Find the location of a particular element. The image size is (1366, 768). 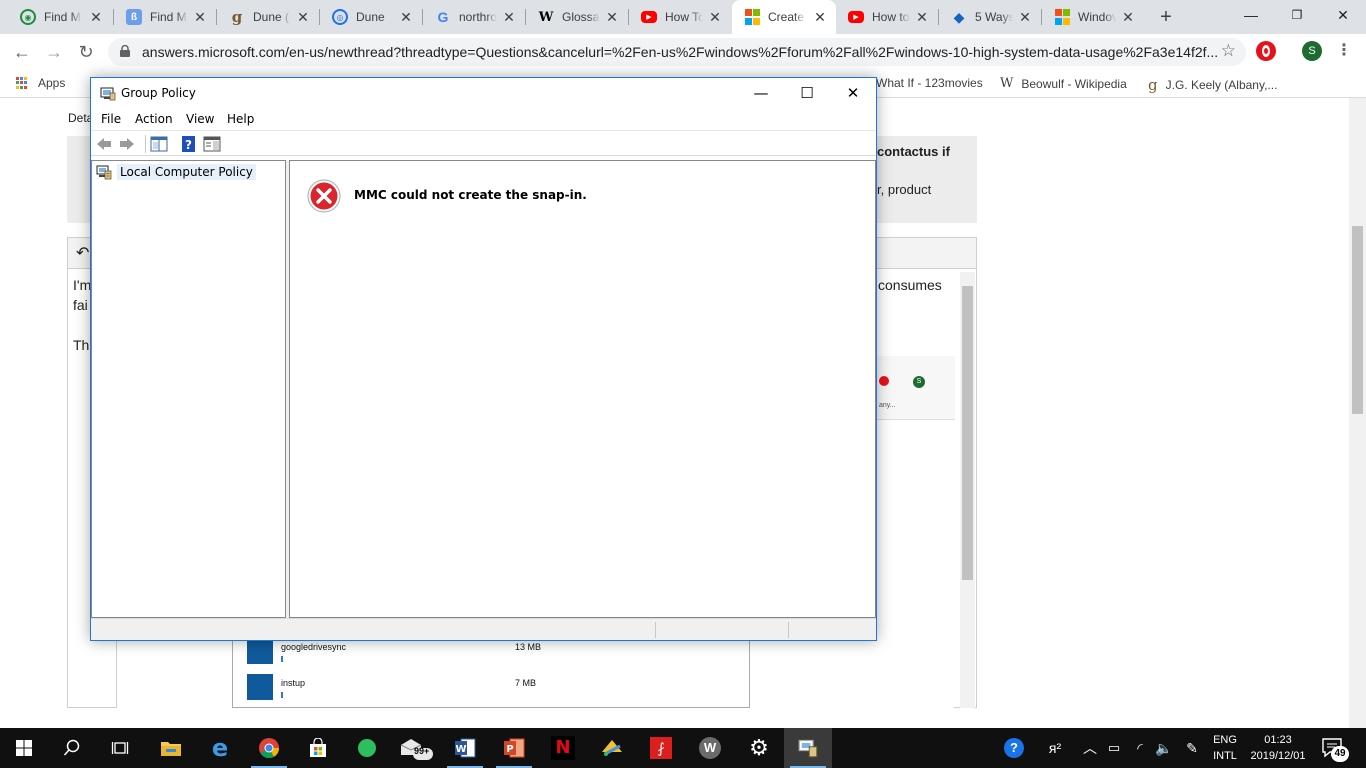

taskbar-acrobat: ⨏ is located at coordinates (661, 748).